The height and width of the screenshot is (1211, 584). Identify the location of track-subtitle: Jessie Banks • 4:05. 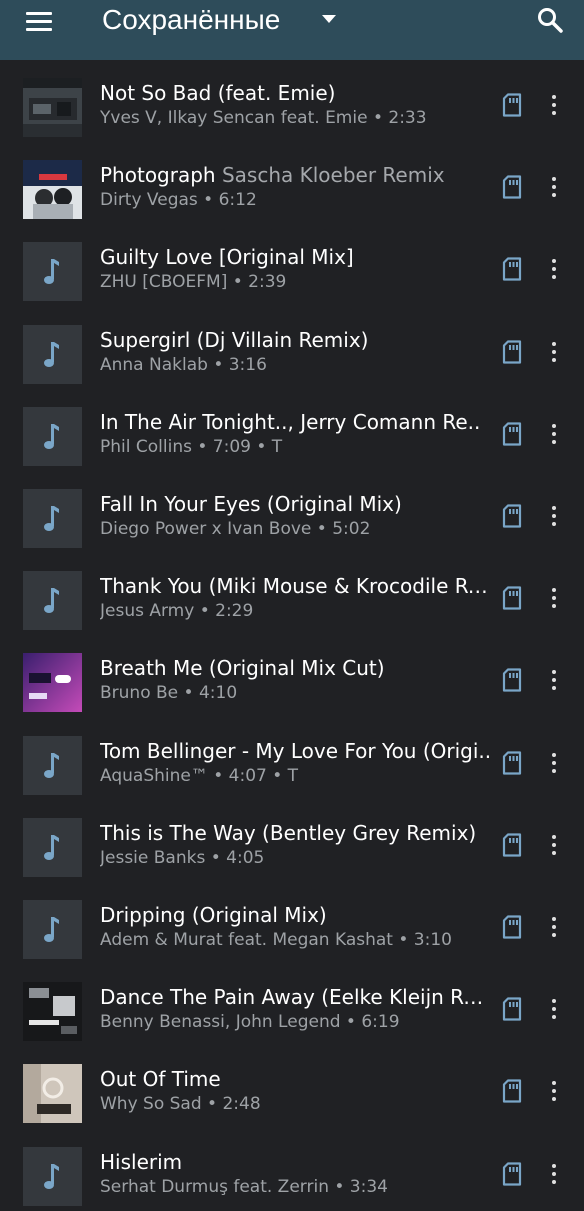
(182, 857).